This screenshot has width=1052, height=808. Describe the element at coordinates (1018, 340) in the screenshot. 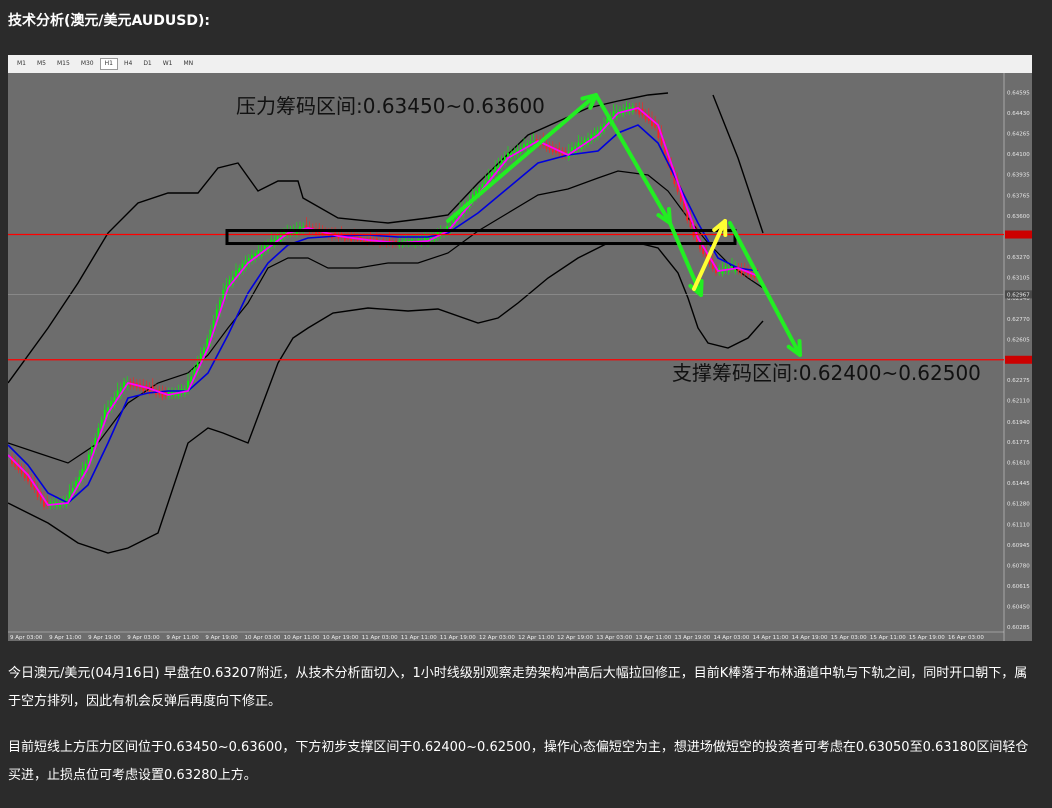

I see `price-tick-label: 0.62605` at that location.